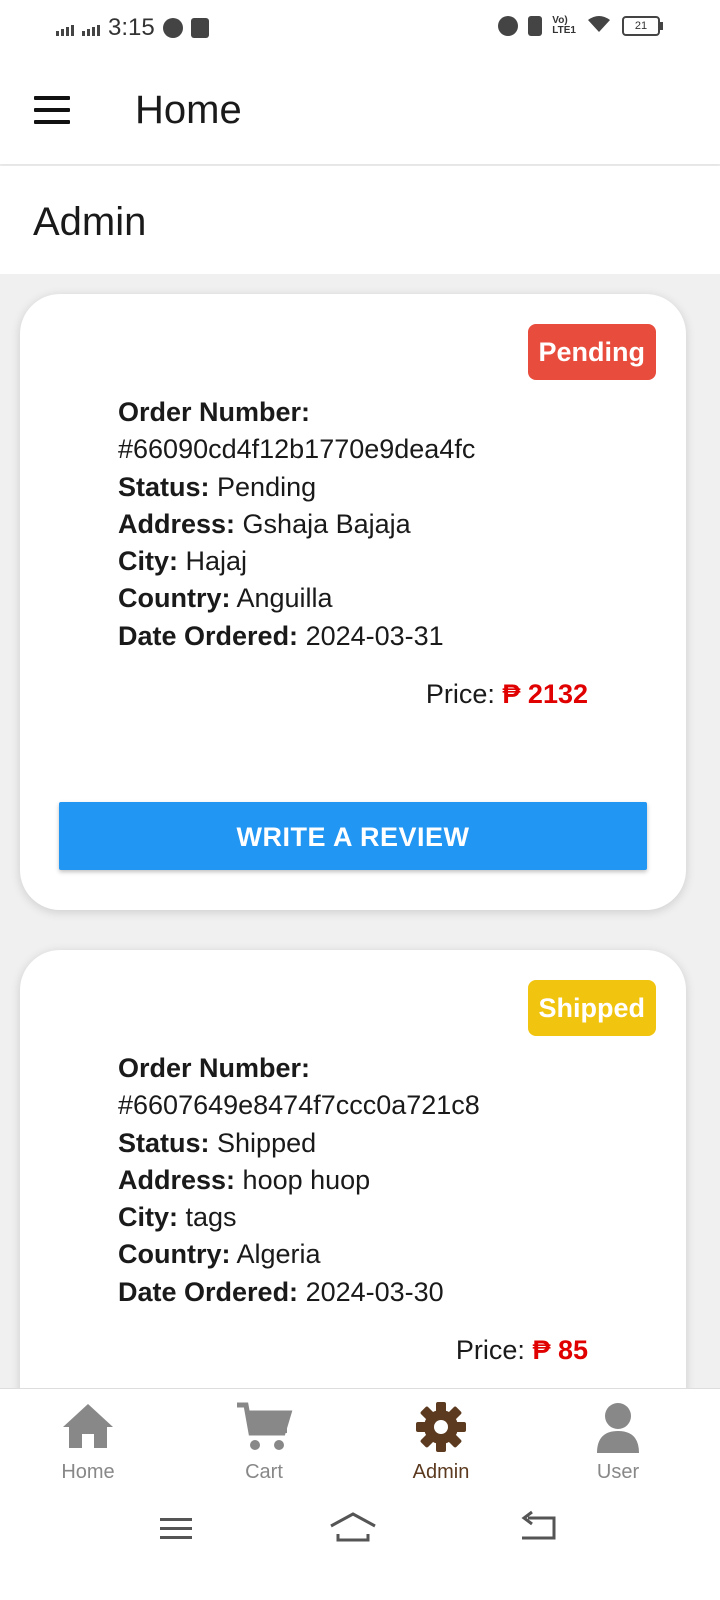 The image size is (720, 1600). I want to click on status-value: Pending, so click(267, 486).